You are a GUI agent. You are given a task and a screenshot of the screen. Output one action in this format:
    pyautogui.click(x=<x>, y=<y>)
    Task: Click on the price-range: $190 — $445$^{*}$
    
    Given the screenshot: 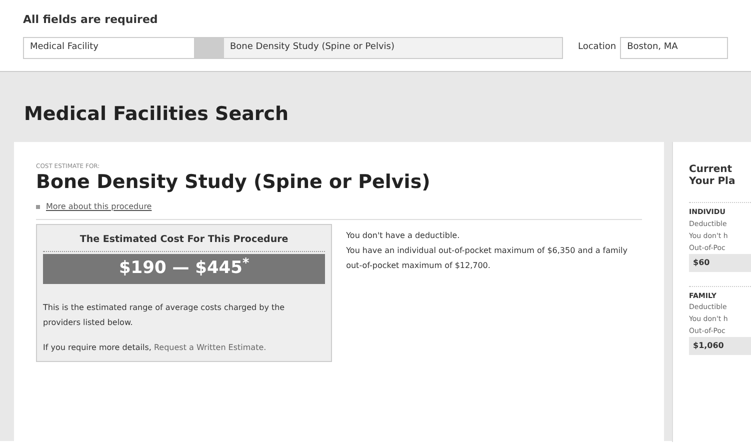 What is the action you would take?
    pyautogui.click(x=184, y=269)
    